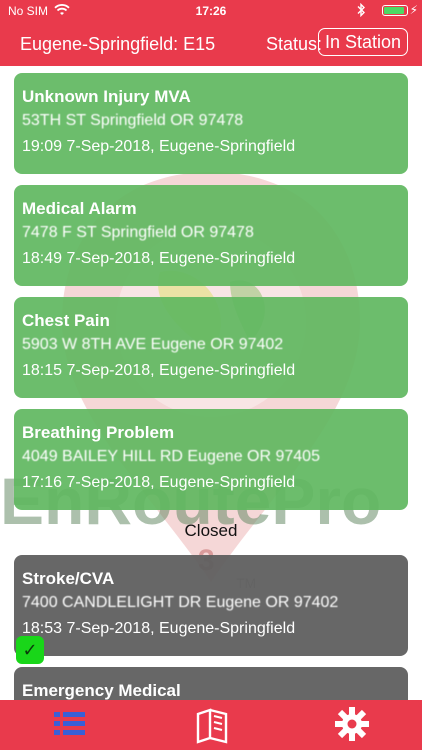 The image size is (422, 750). Describe the element at coordinates (159, 146) in the screenshot. I see `incident-info: 19:09 7-Sep-2018, Eugene-Springfield` at that location.